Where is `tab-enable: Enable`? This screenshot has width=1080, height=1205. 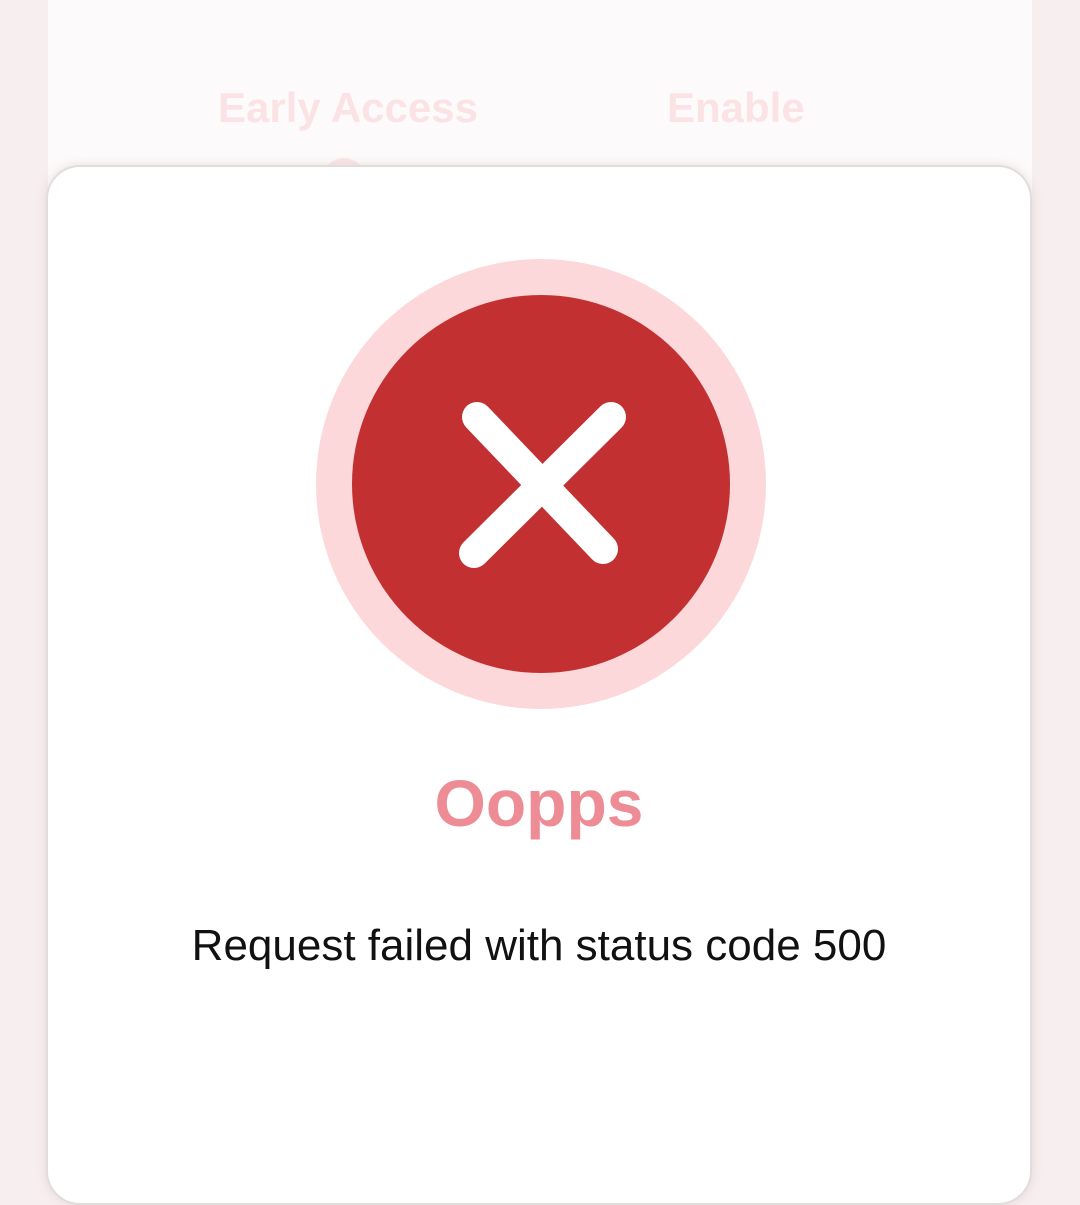 tab-enable: Enable is located at coordinates (736, 108).